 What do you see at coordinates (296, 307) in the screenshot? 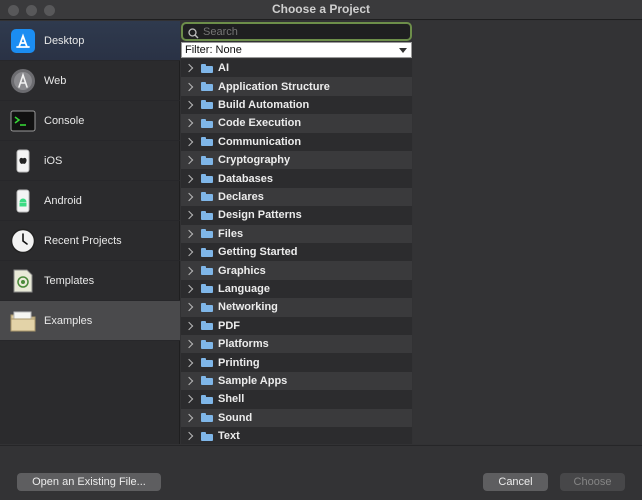
I see `tree-row: Networking` at bounding box center [296, 307].